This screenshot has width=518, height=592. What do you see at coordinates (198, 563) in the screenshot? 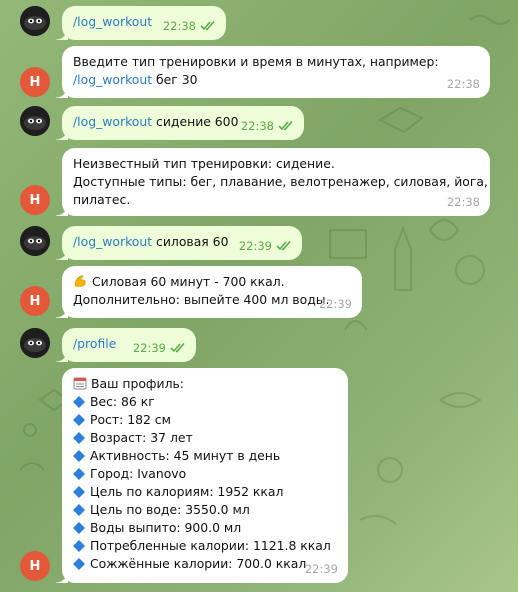
I see `profile-item: Сожжённые калории: 700.0 ккал` at bounding box center [198, 563].